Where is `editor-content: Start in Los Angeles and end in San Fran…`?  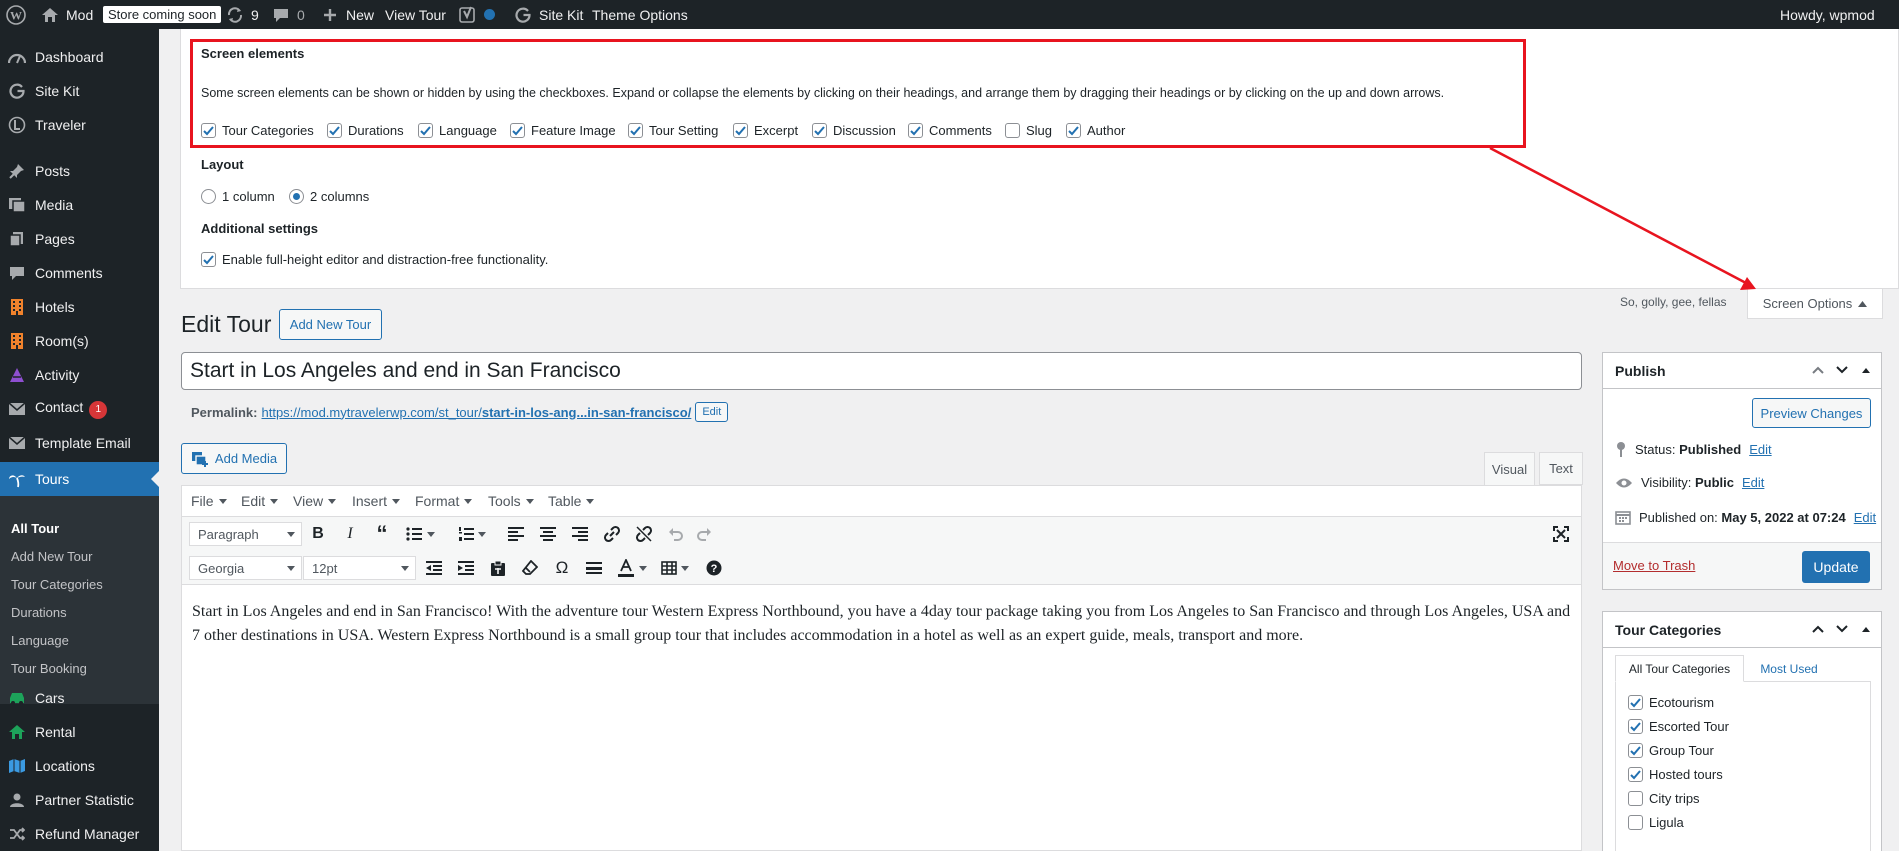
editor-content: Start in Los Angeles and end in San Fran… is located at coordinates (882, 624).